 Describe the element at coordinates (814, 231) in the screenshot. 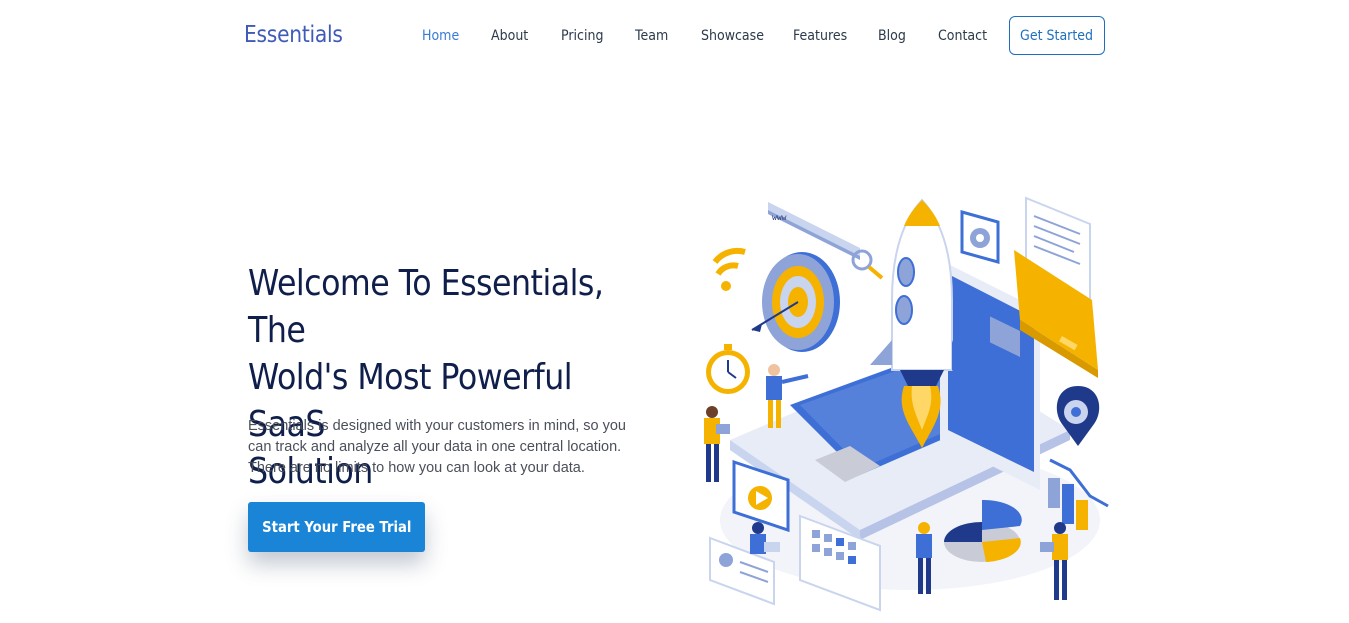

I see `browser-bar-icon: www` at that location.